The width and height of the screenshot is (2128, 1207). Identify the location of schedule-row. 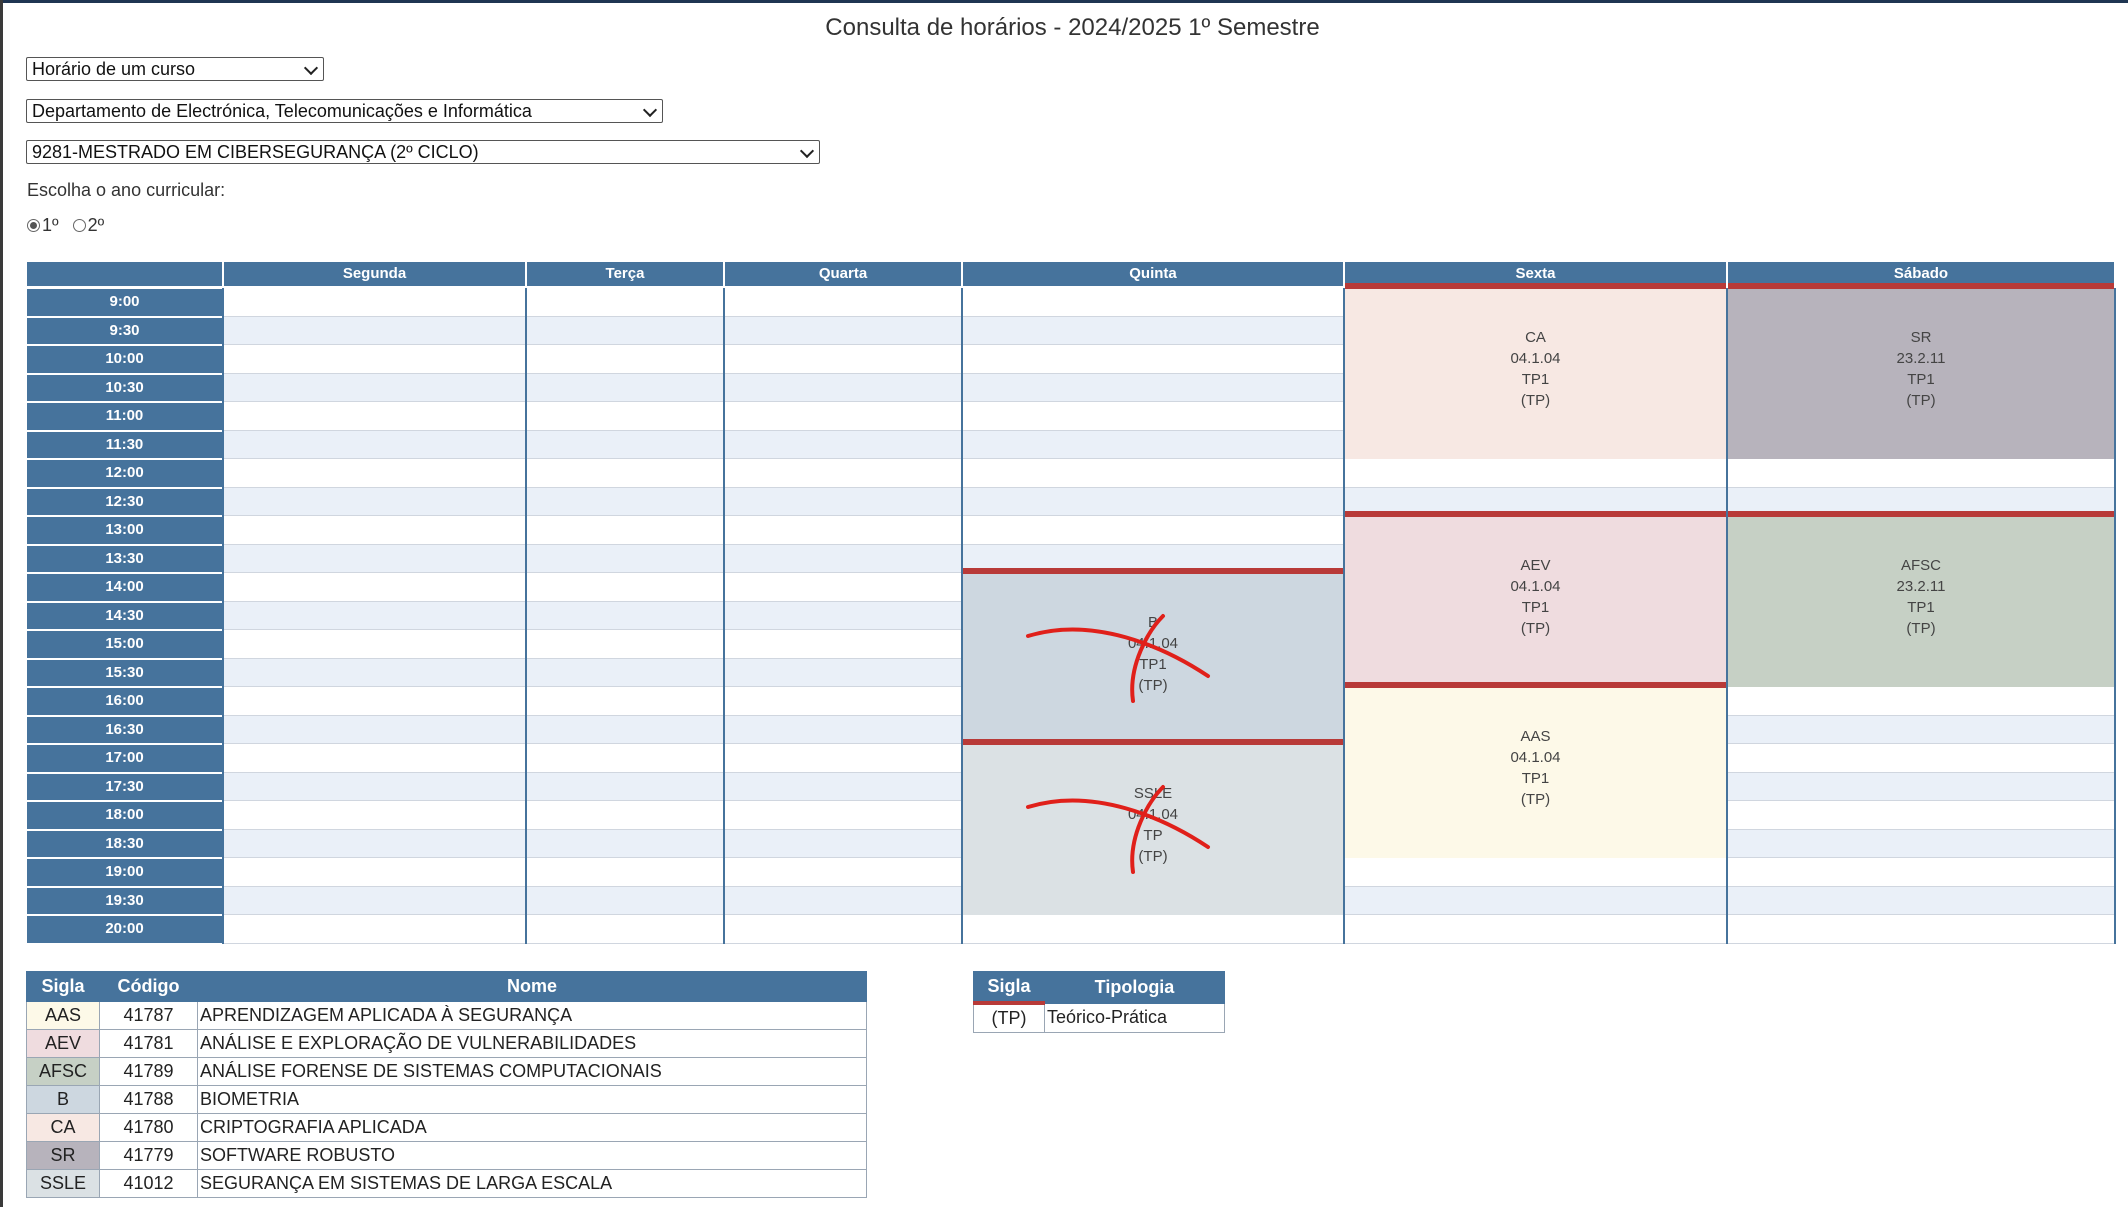
(1169, 929).